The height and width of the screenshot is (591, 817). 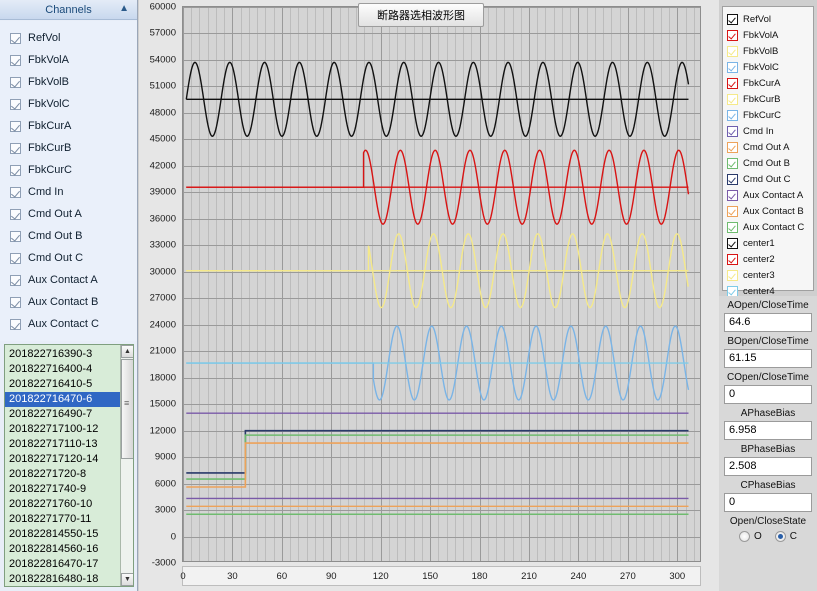 I want to click on radio-option: C, so click(x=785, y=536).